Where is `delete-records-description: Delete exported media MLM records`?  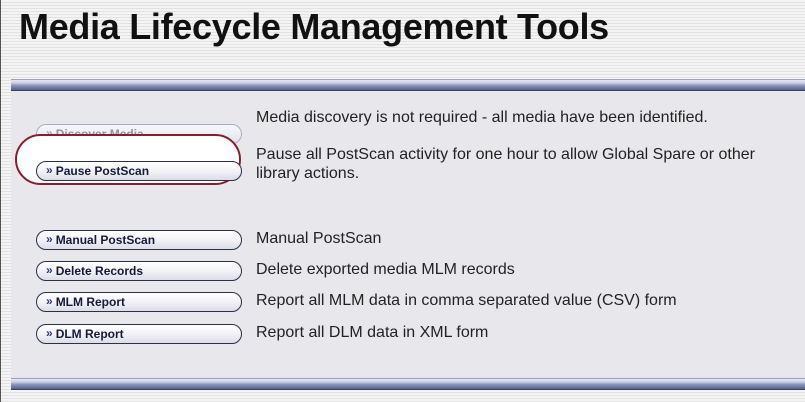 delete-records-description: Delete exported media MLM records is located at coordinates (385, 269).